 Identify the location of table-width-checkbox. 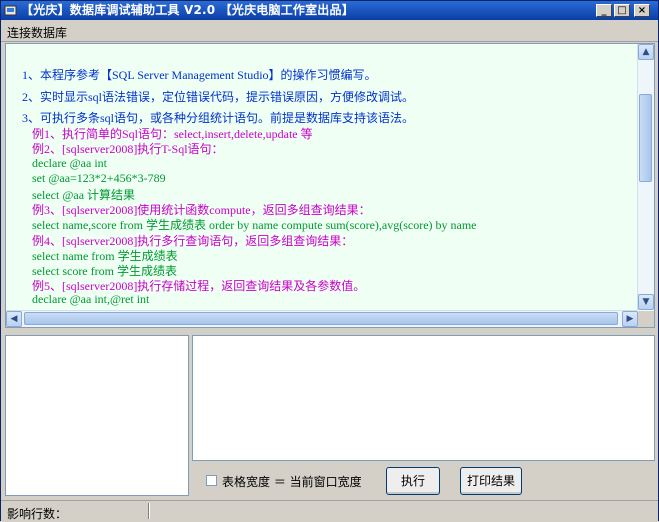
(211, 480).